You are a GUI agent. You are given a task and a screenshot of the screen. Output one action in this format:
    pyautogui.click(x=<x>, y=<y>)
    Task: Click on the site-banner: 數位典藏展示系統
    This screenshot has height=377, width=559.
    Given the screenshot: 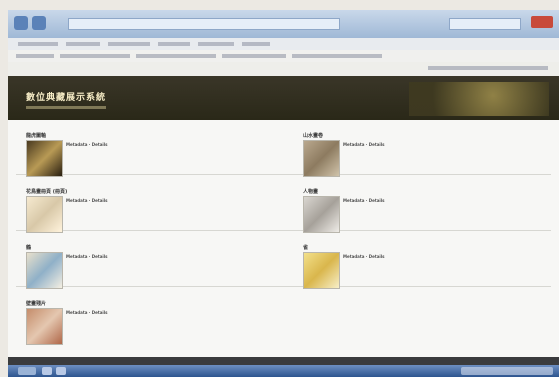 What is the action you would take?
    pyautogui.click(x=283, y=98)
    